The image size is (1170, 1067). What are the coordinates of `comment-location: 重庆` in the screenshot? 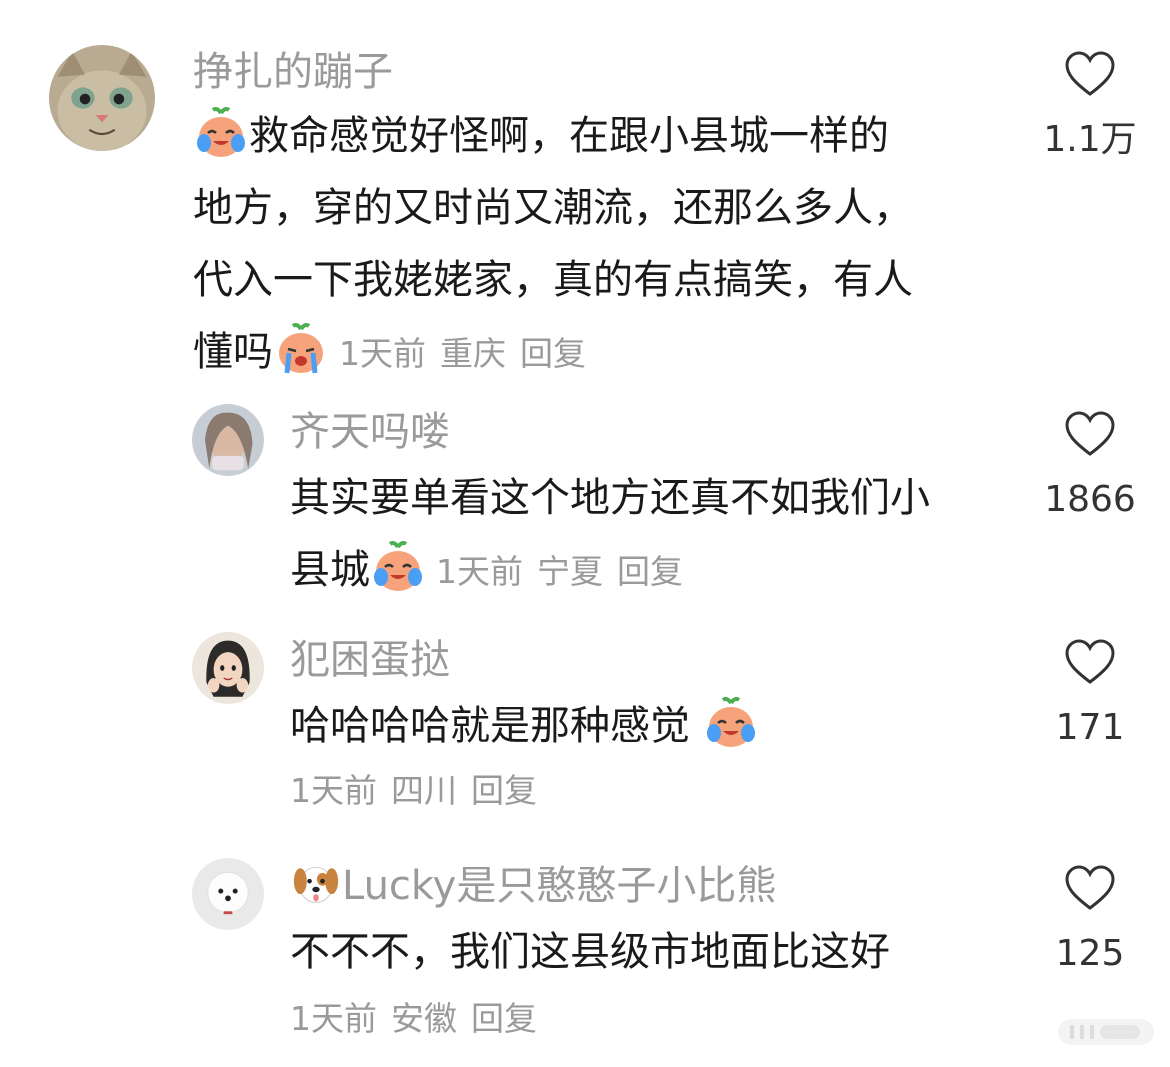 It's located at (473, 353).